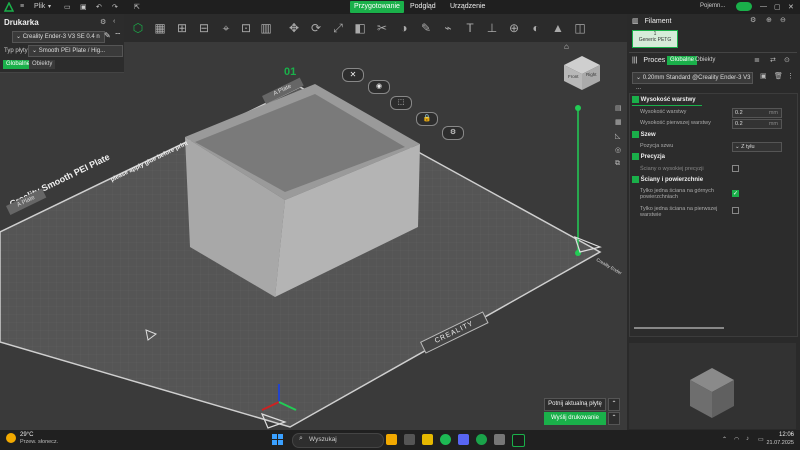 The image size is (800, 450). I want to click on undo-icon: ↶, so click(99, 7).